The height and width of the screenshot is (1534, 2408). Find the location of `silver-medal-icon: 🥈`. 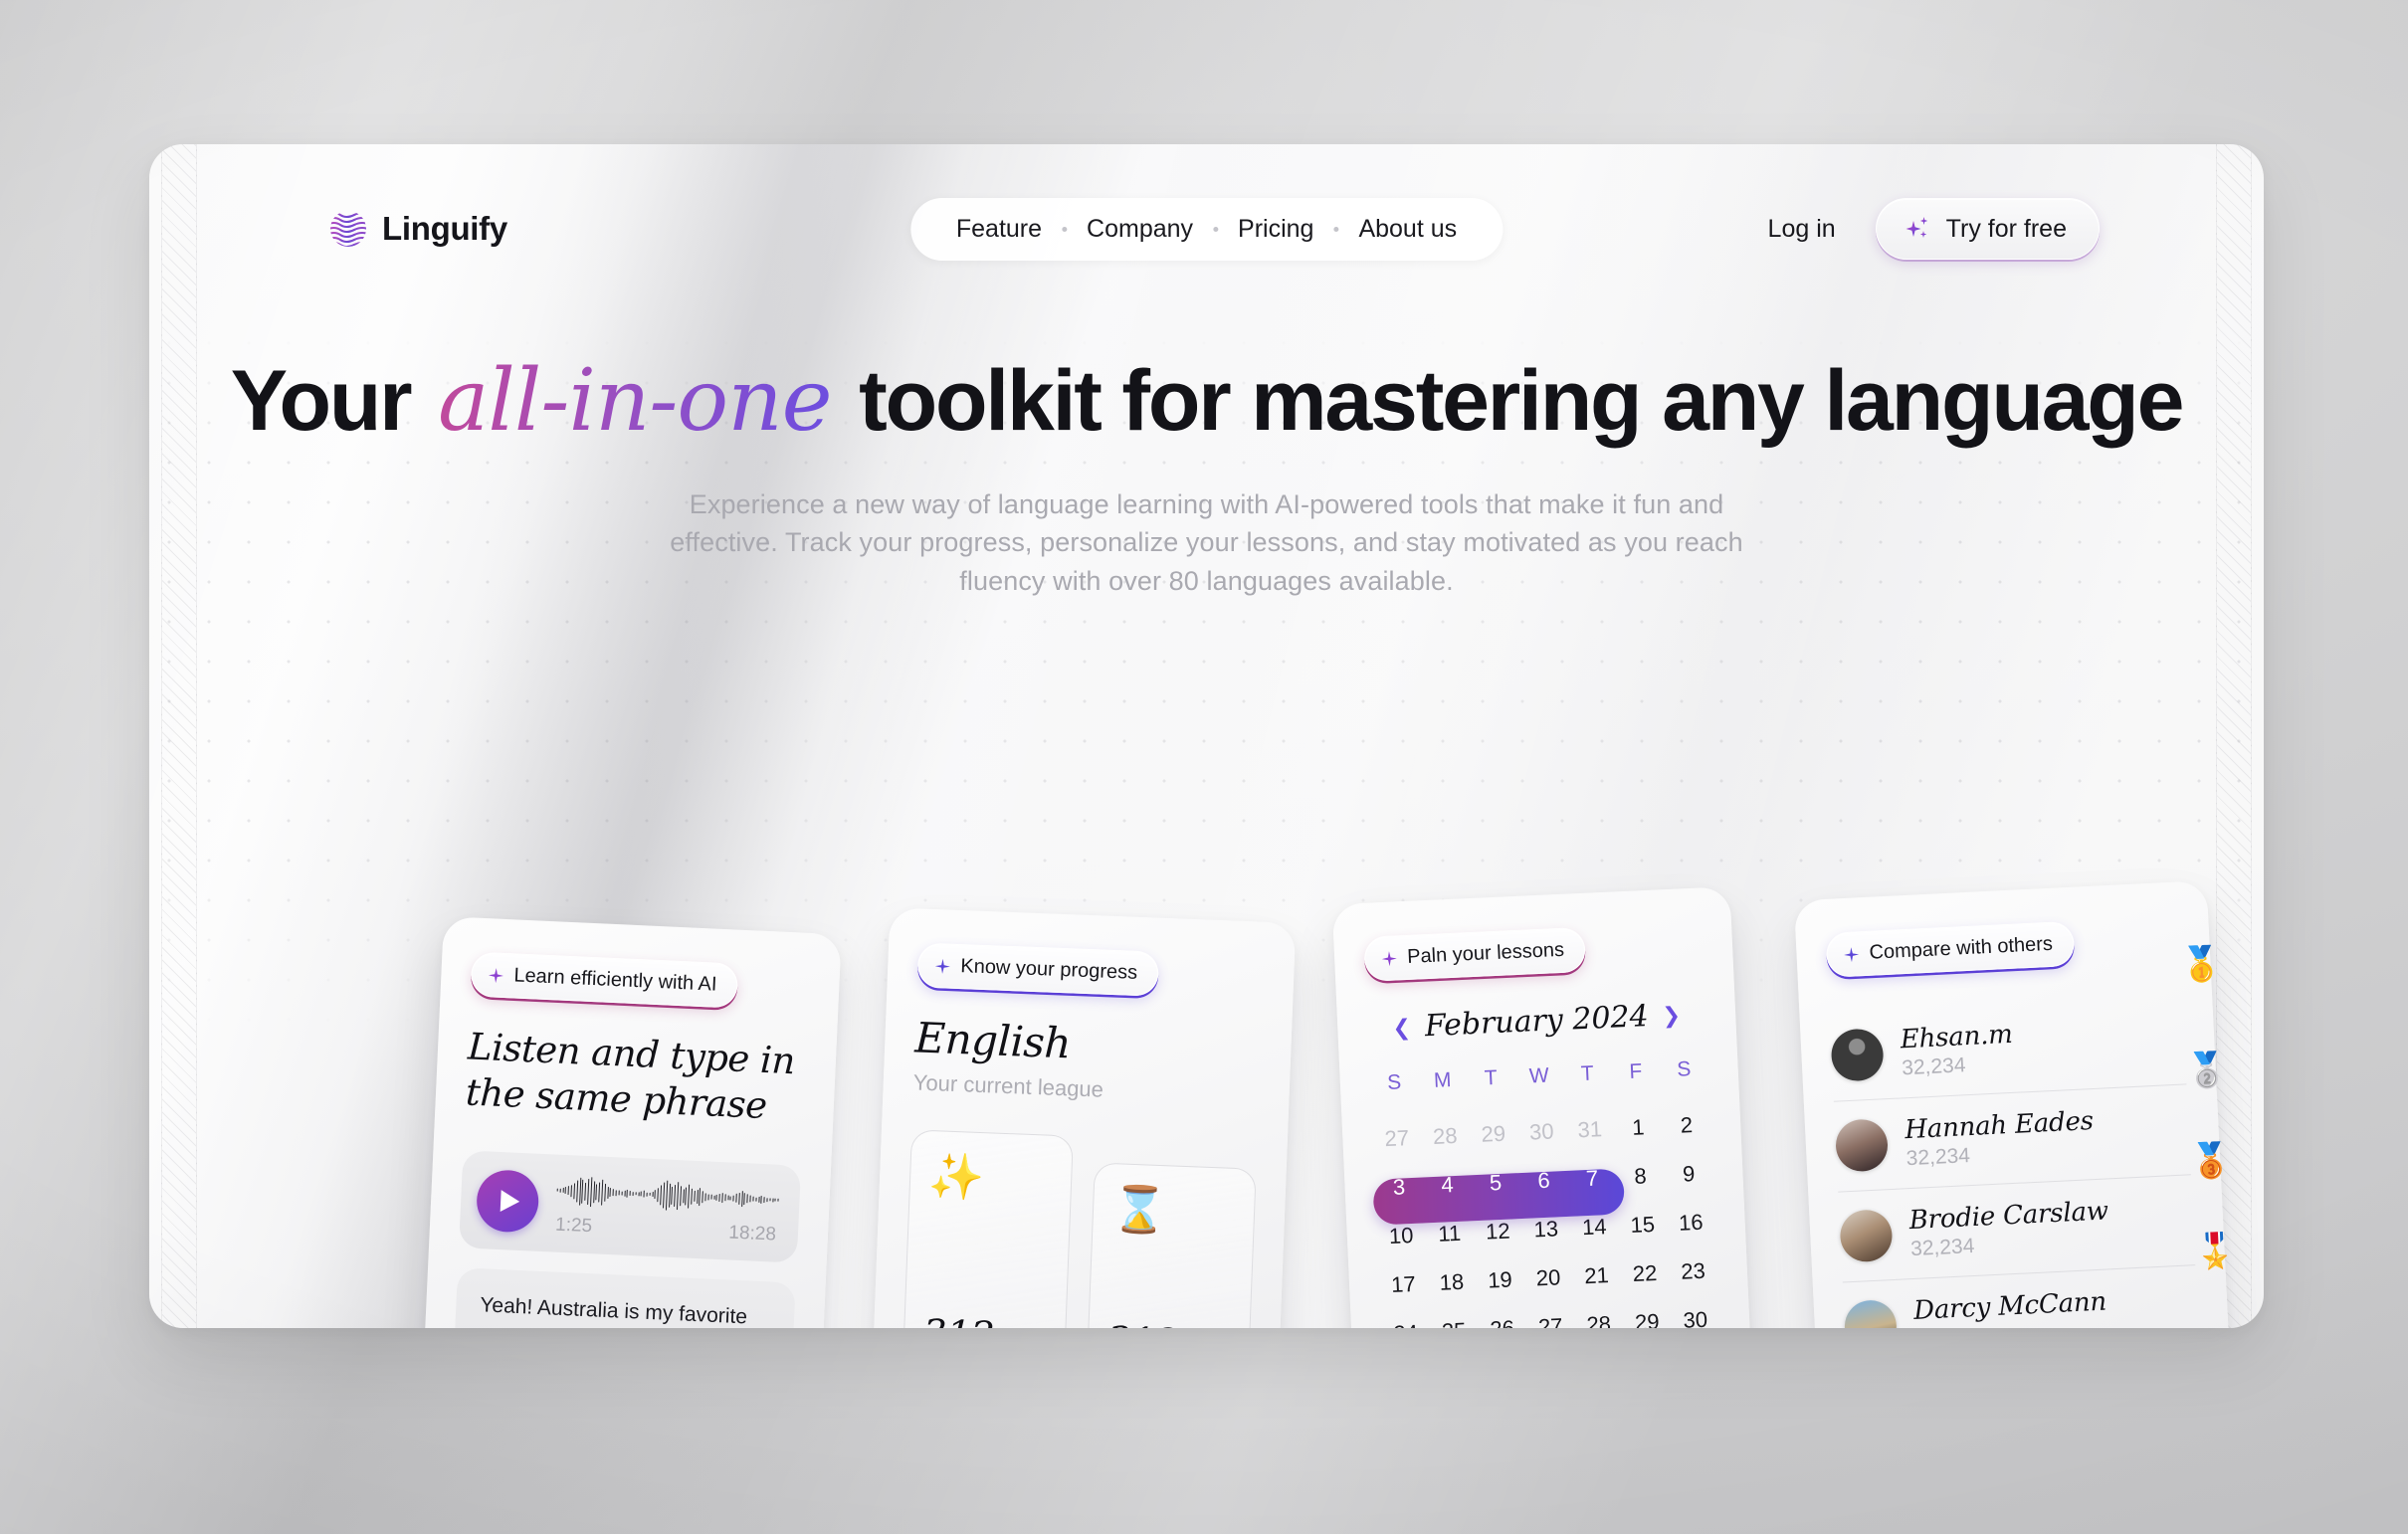

silver-medal-icon: 🥈 is located at coordinates (2206, 1071).